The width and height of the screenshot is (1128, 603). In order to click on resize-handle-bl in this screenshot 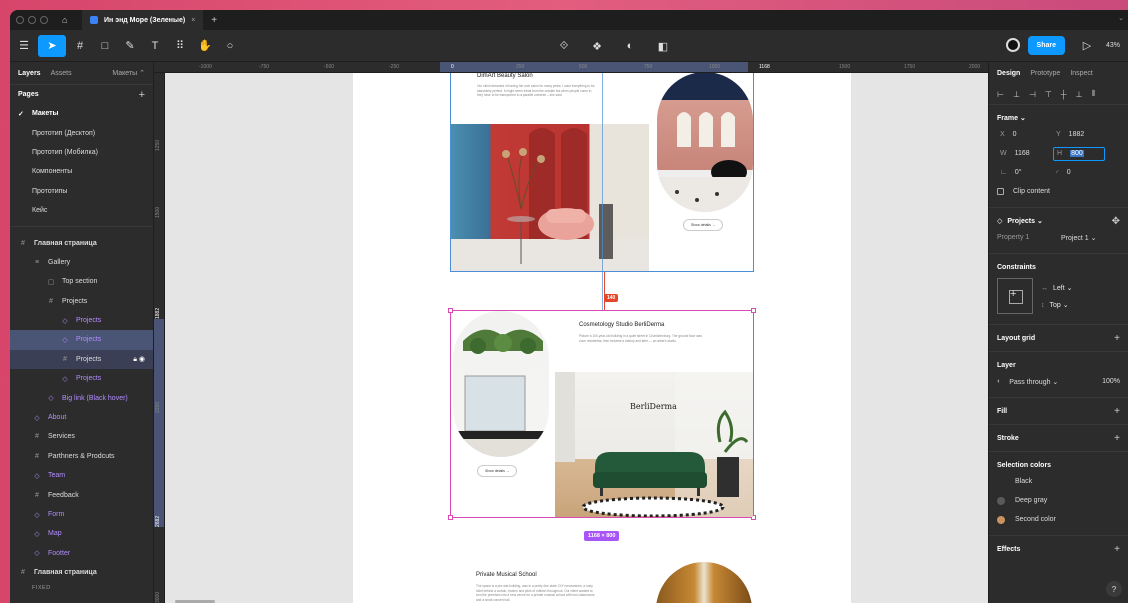, I will do `click(450, 517)`.